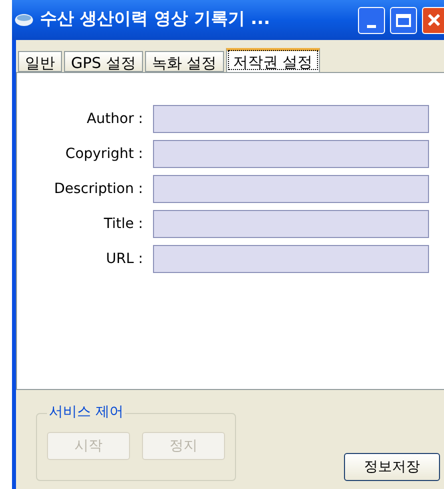 This screenshot has height=489, width=444. Describe the element at coordinates (98, 189) in the screenshot. I see `field-label: Description :` at that location.